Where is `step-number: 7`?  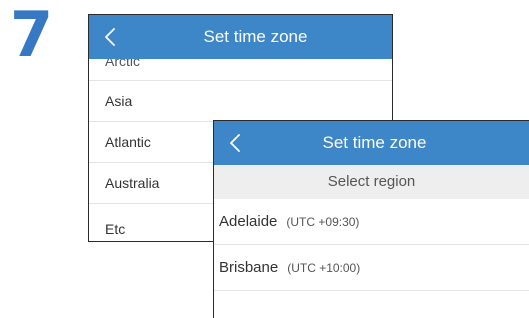
step-number: 7 is located at coordinates (32, 35).